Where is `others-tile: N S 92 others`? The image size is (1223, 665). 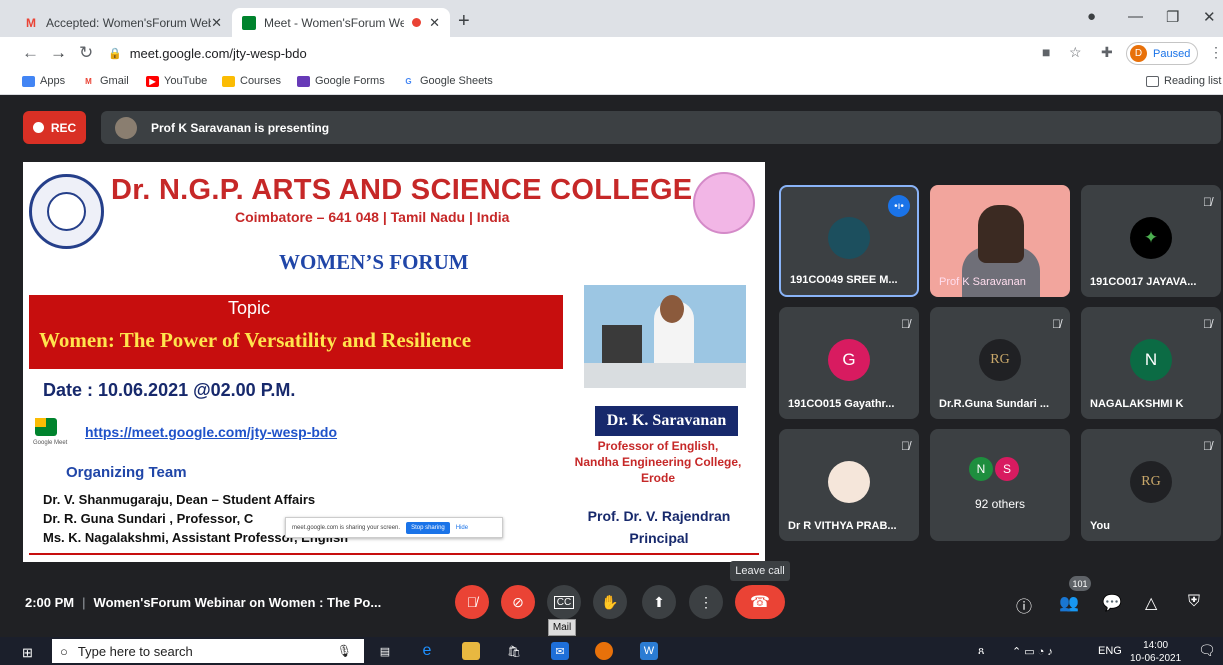 others-tile: N S 92 others is located at coordinates (1000, 485).